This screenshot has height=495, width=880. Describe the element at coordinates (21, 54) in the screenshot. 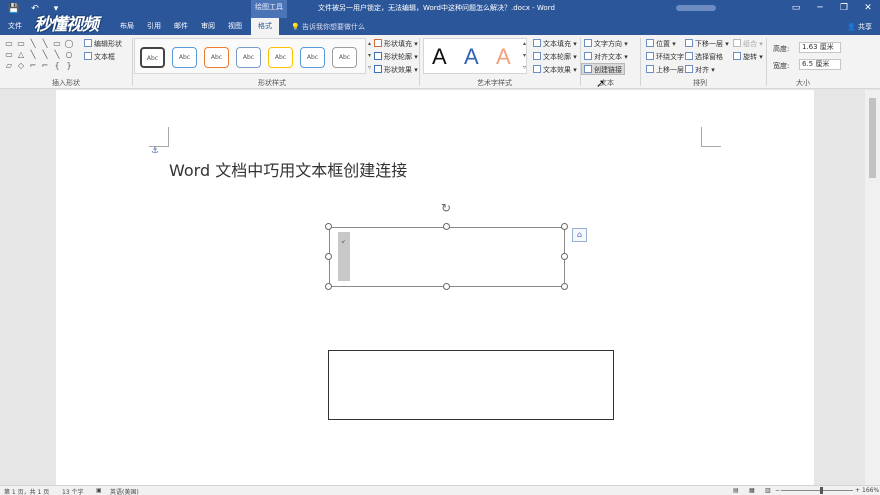

I see `shape-option-icon: △` at that location.